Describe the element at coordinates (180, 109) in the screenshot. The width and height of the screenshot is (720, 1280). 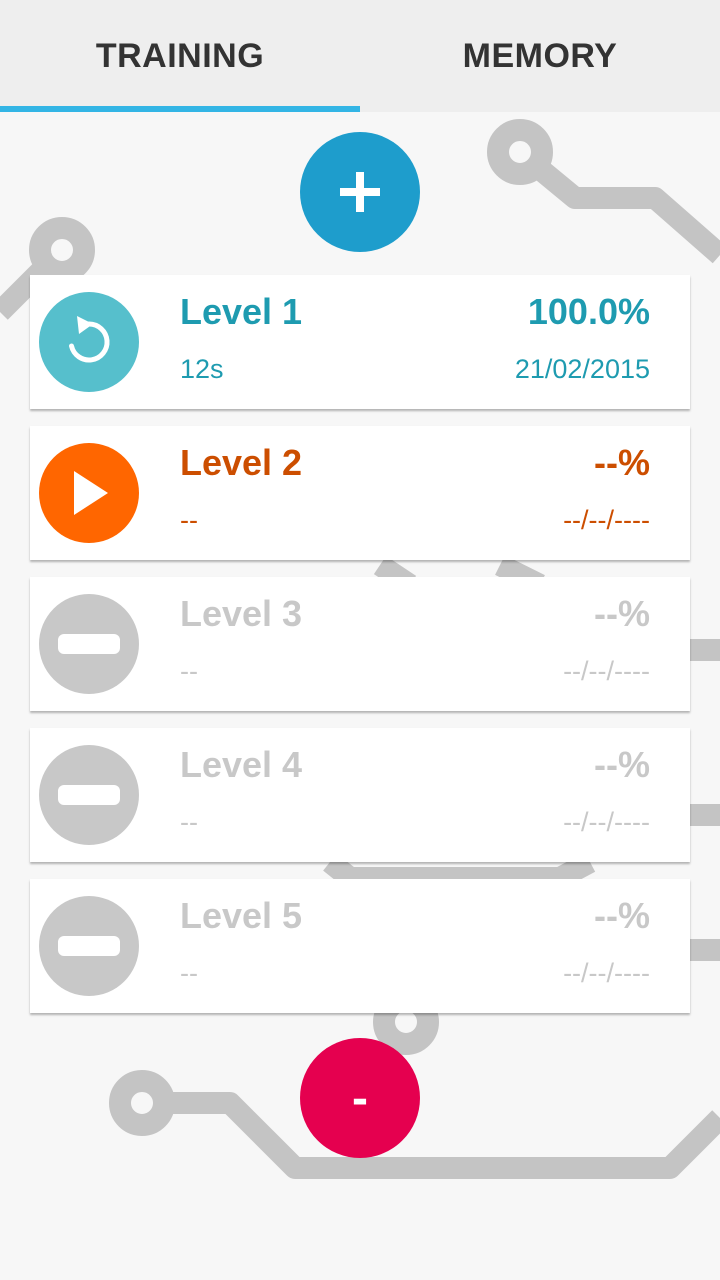
I see `active-tab-indicator` at that location.